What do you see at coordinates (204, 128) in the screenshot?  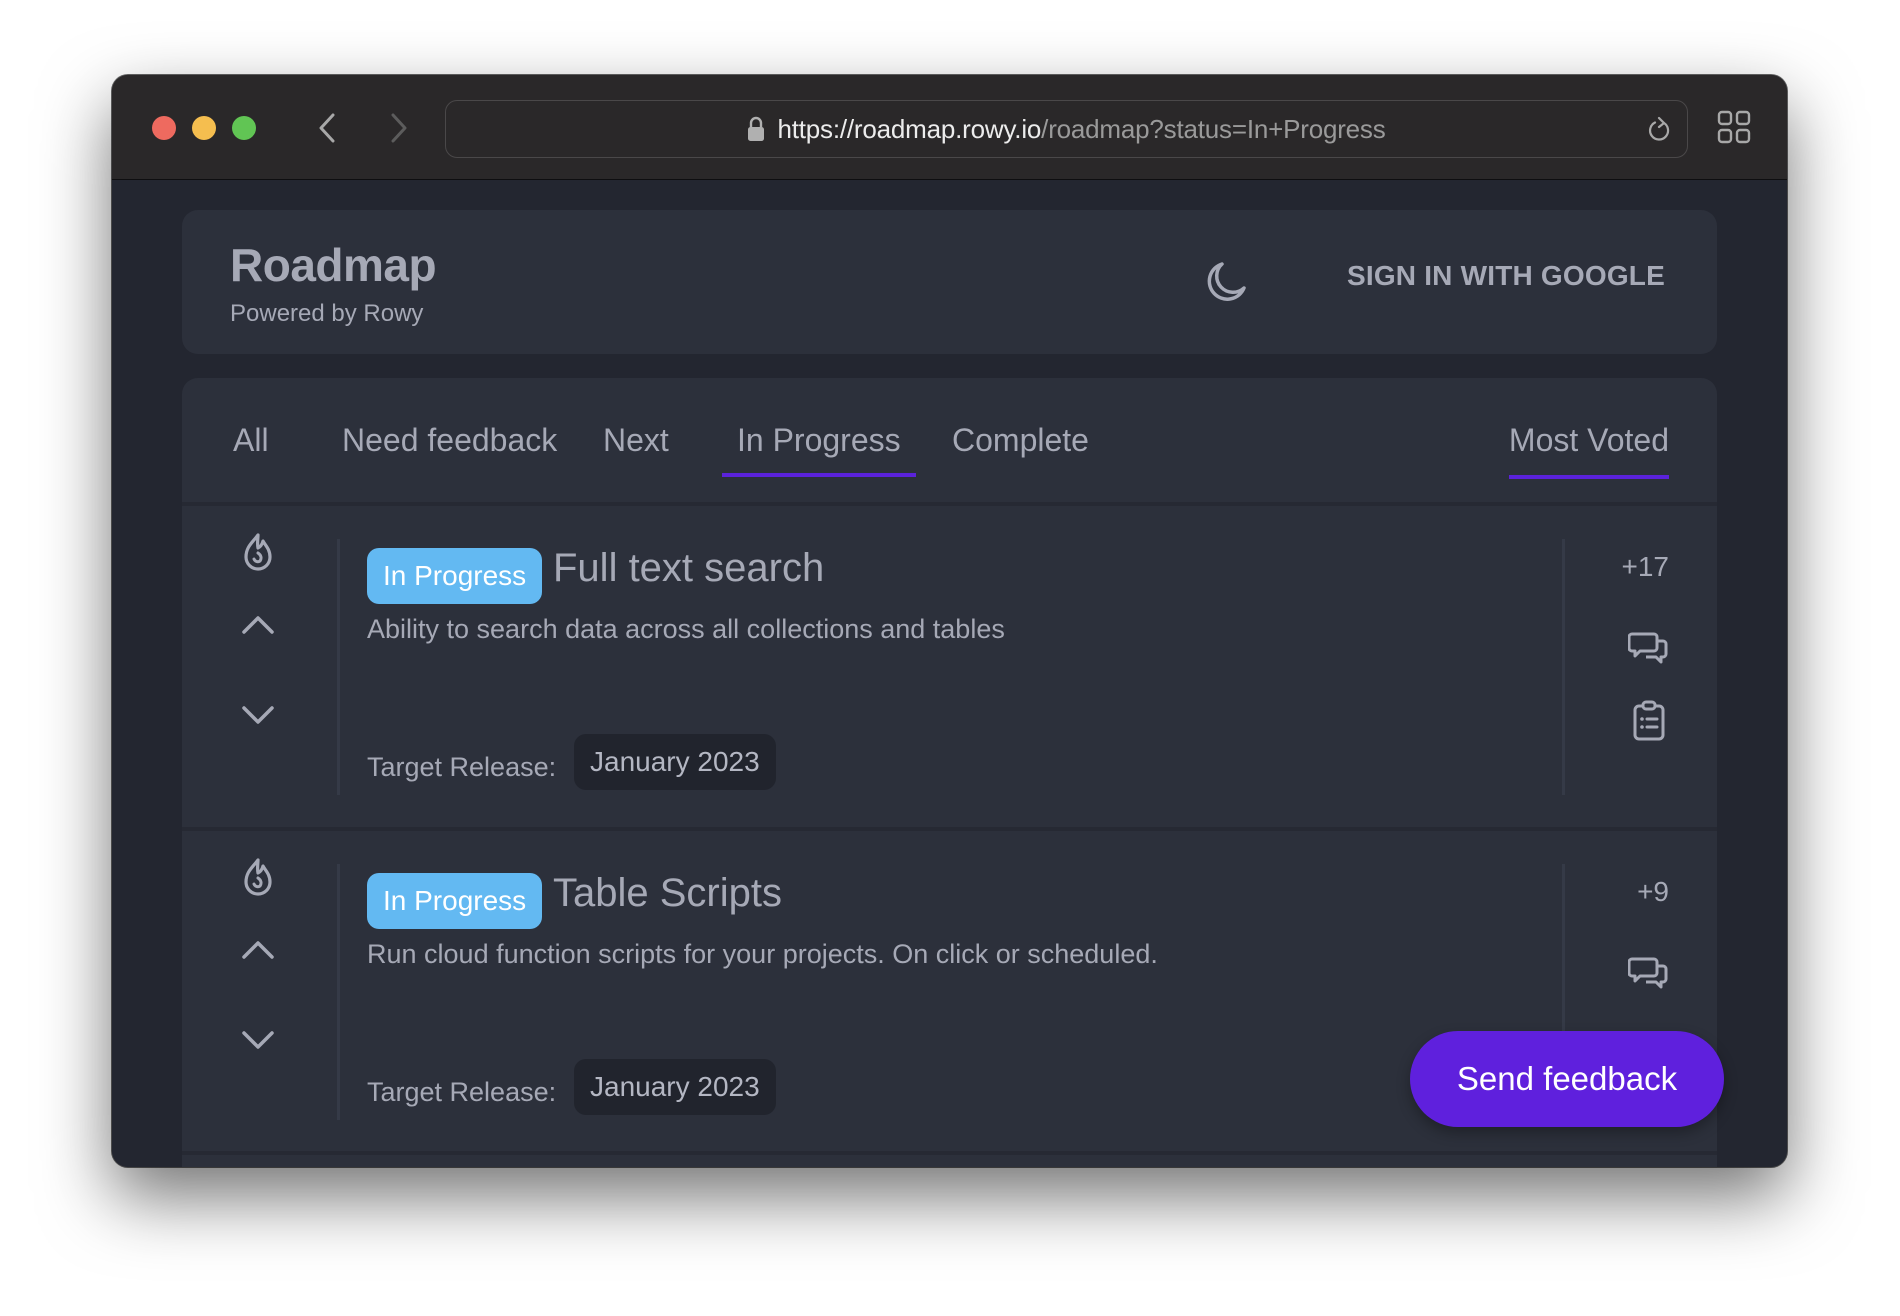 I see `minimize-window-button` at bounding box center [204, 128].